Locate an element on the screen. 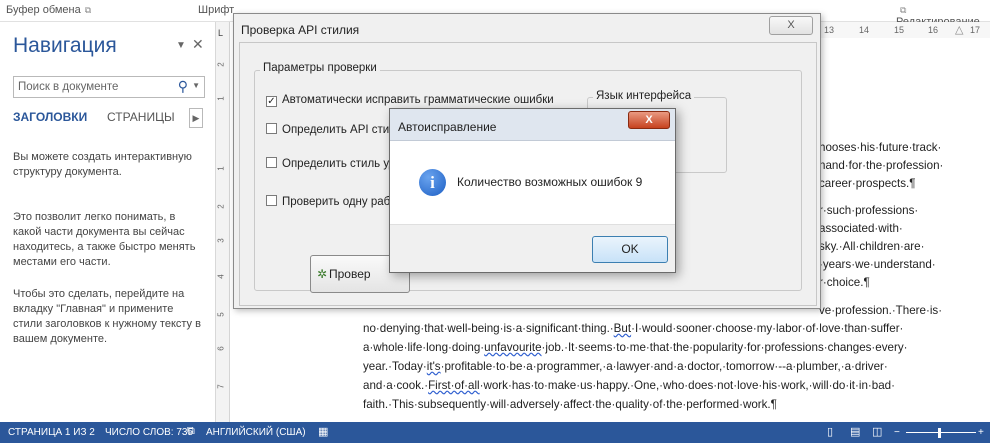 The image size is (990, 443). text-run: and·a·cook.· is located at coordinates (396, 385).